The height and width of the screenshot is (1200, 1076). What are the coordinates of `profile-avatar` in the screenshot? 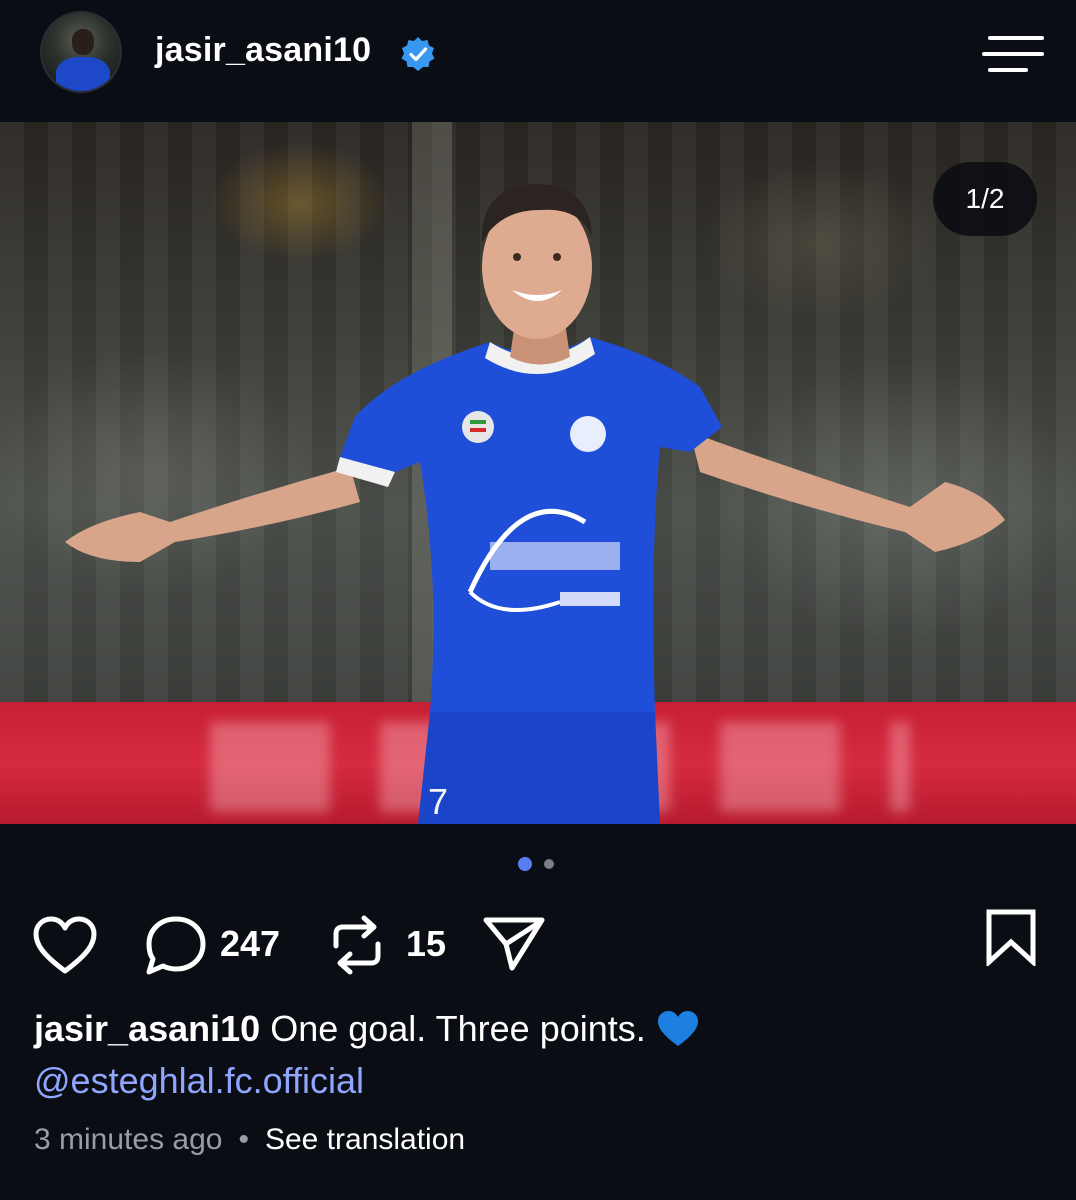 It's located at (81, 52).